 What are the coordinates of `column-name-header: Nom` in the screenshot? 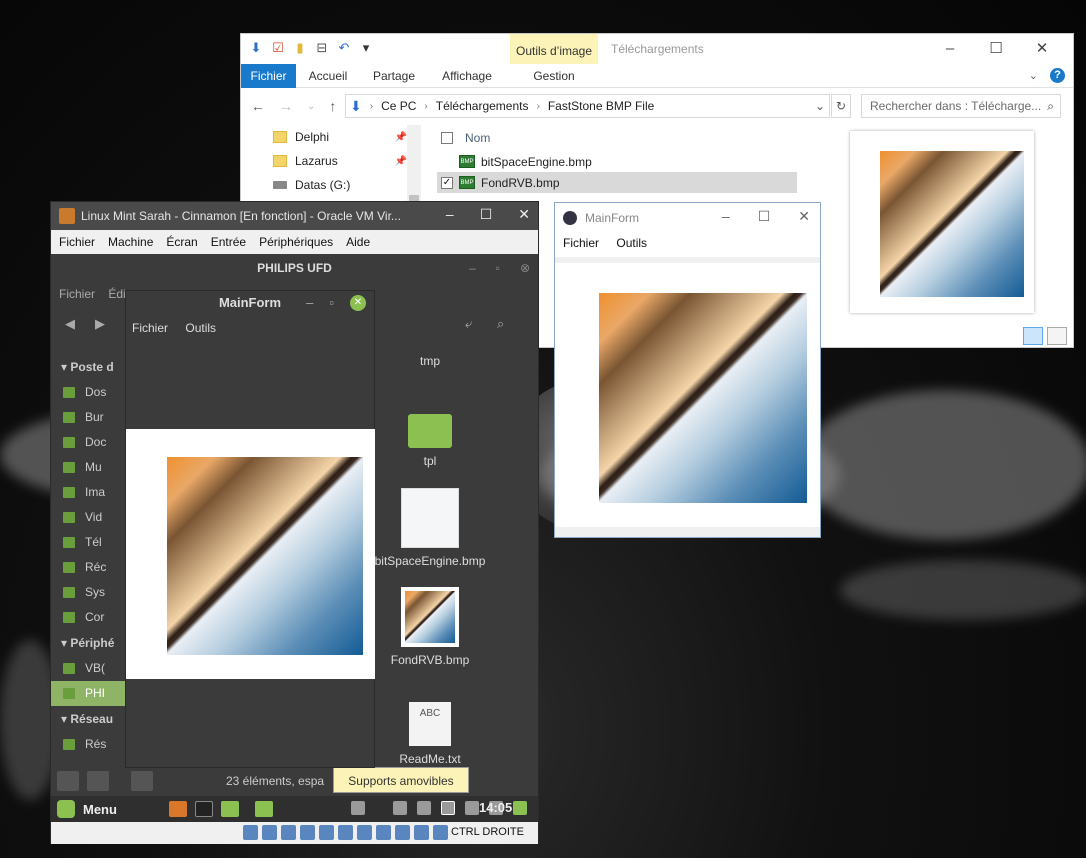 It's located at (477, 138).